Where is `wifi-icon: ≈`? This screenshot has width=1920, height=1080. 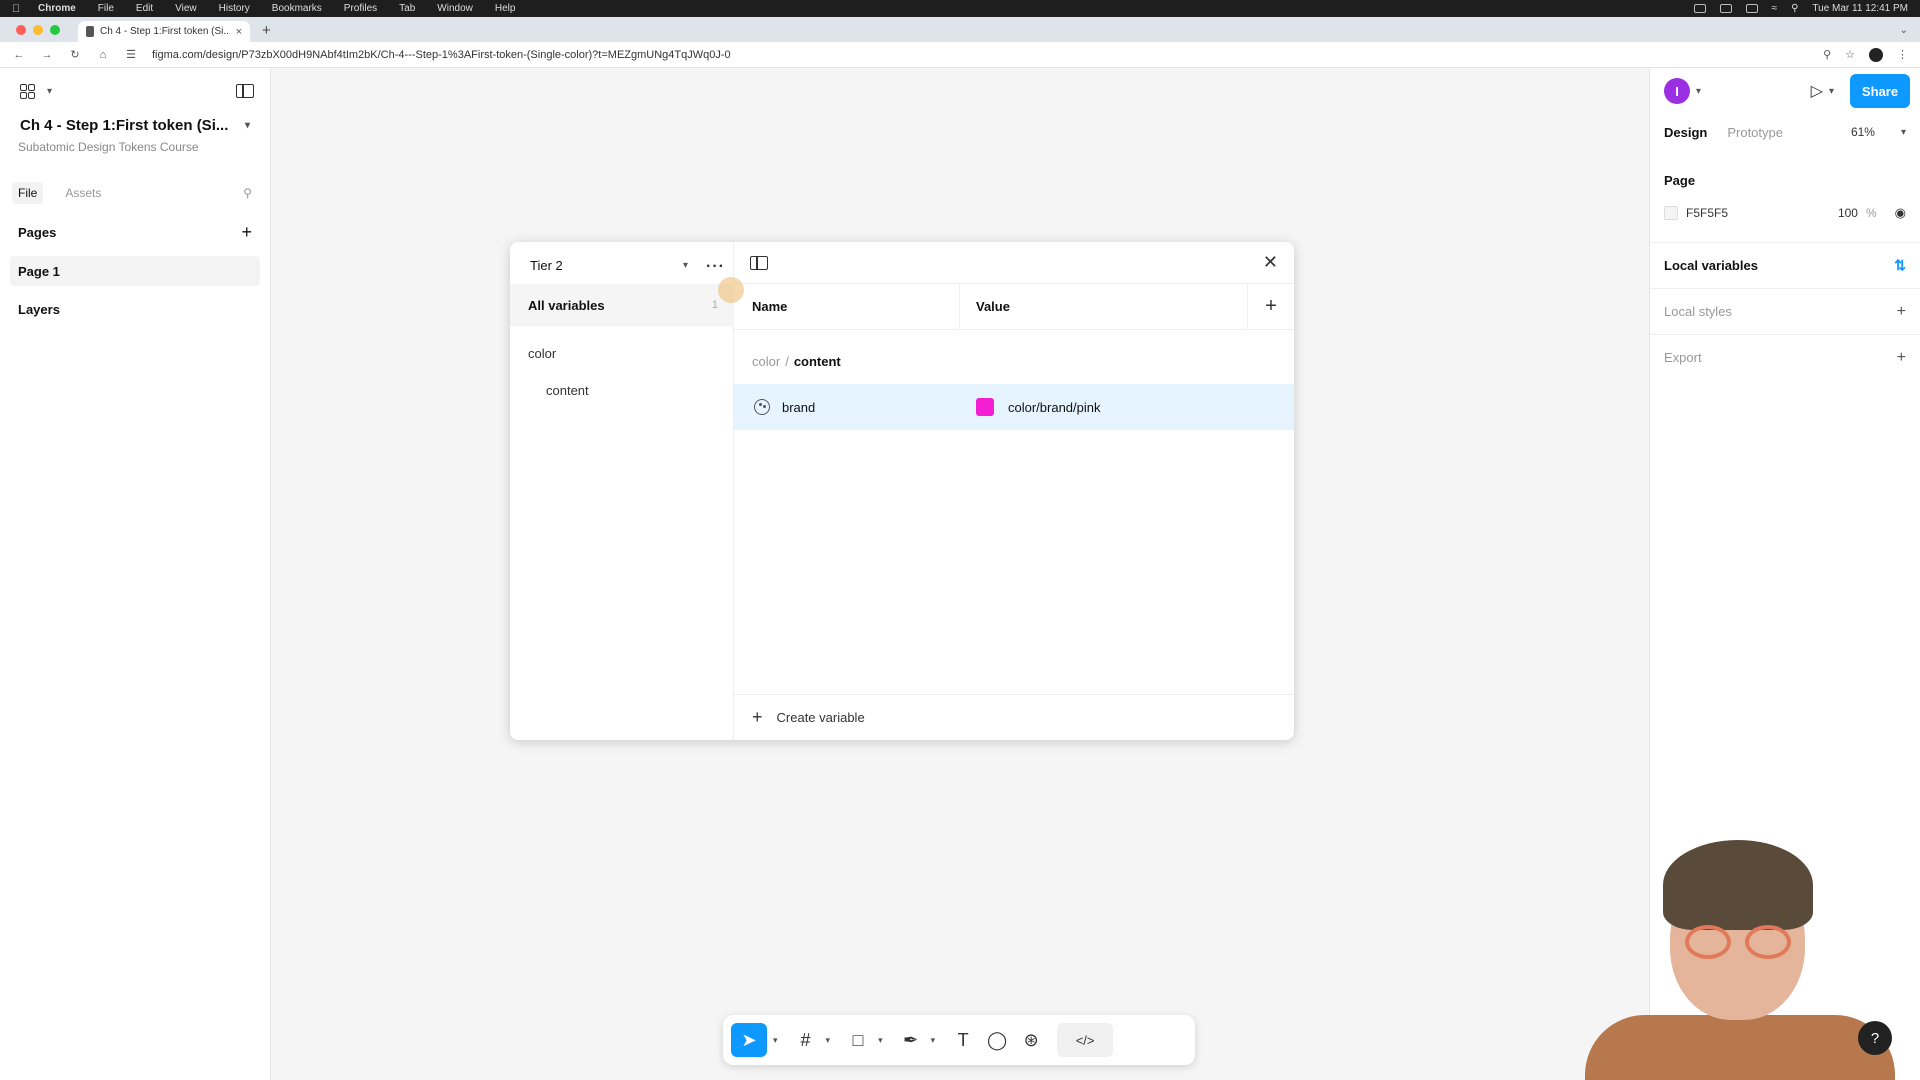
wifi-icon: ≈ is located at coordinates (1775, 8).